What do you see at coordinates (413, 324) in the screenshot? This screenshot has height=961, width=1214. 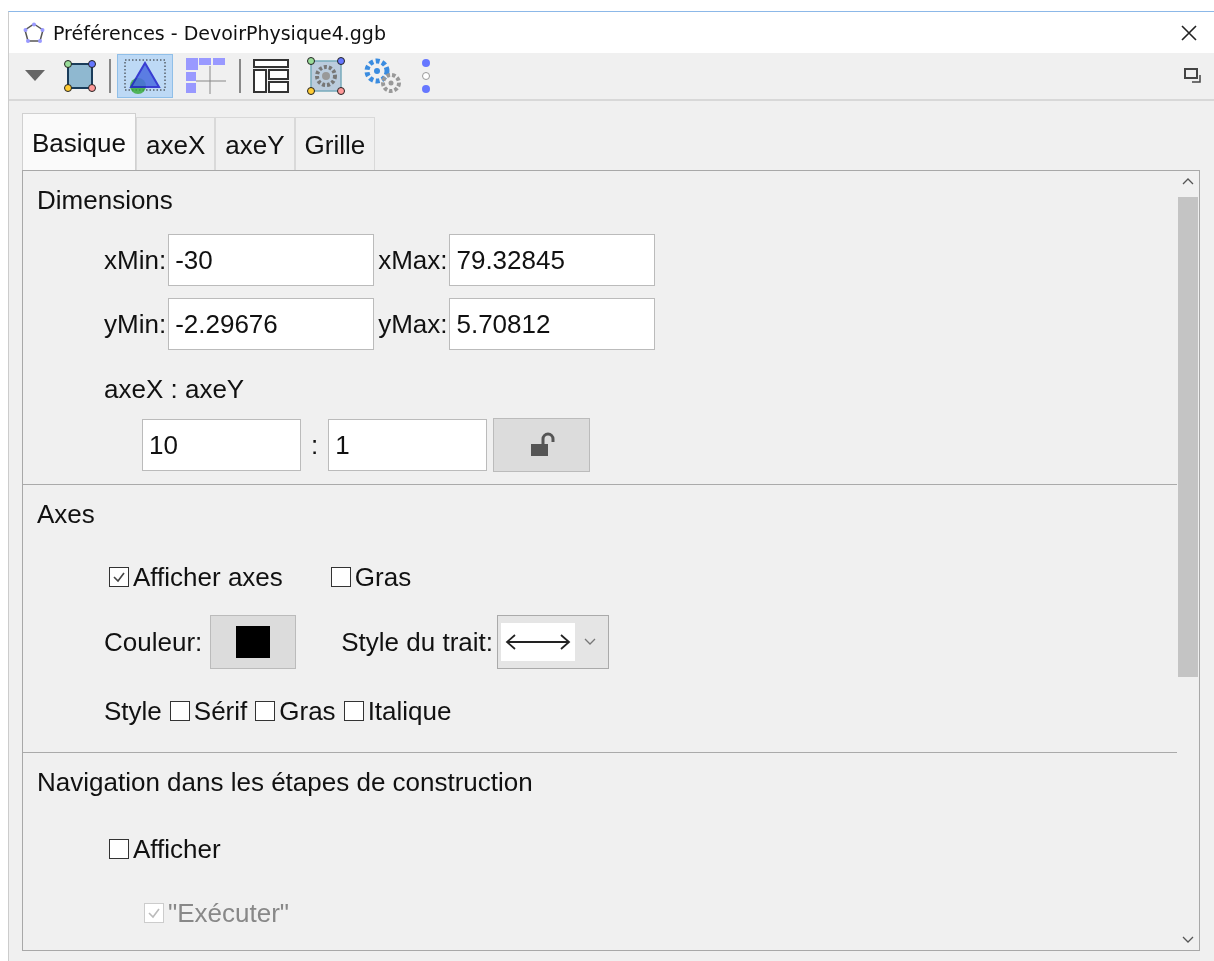 I see `field-label: yMax:` at bounding box center [413, 324].